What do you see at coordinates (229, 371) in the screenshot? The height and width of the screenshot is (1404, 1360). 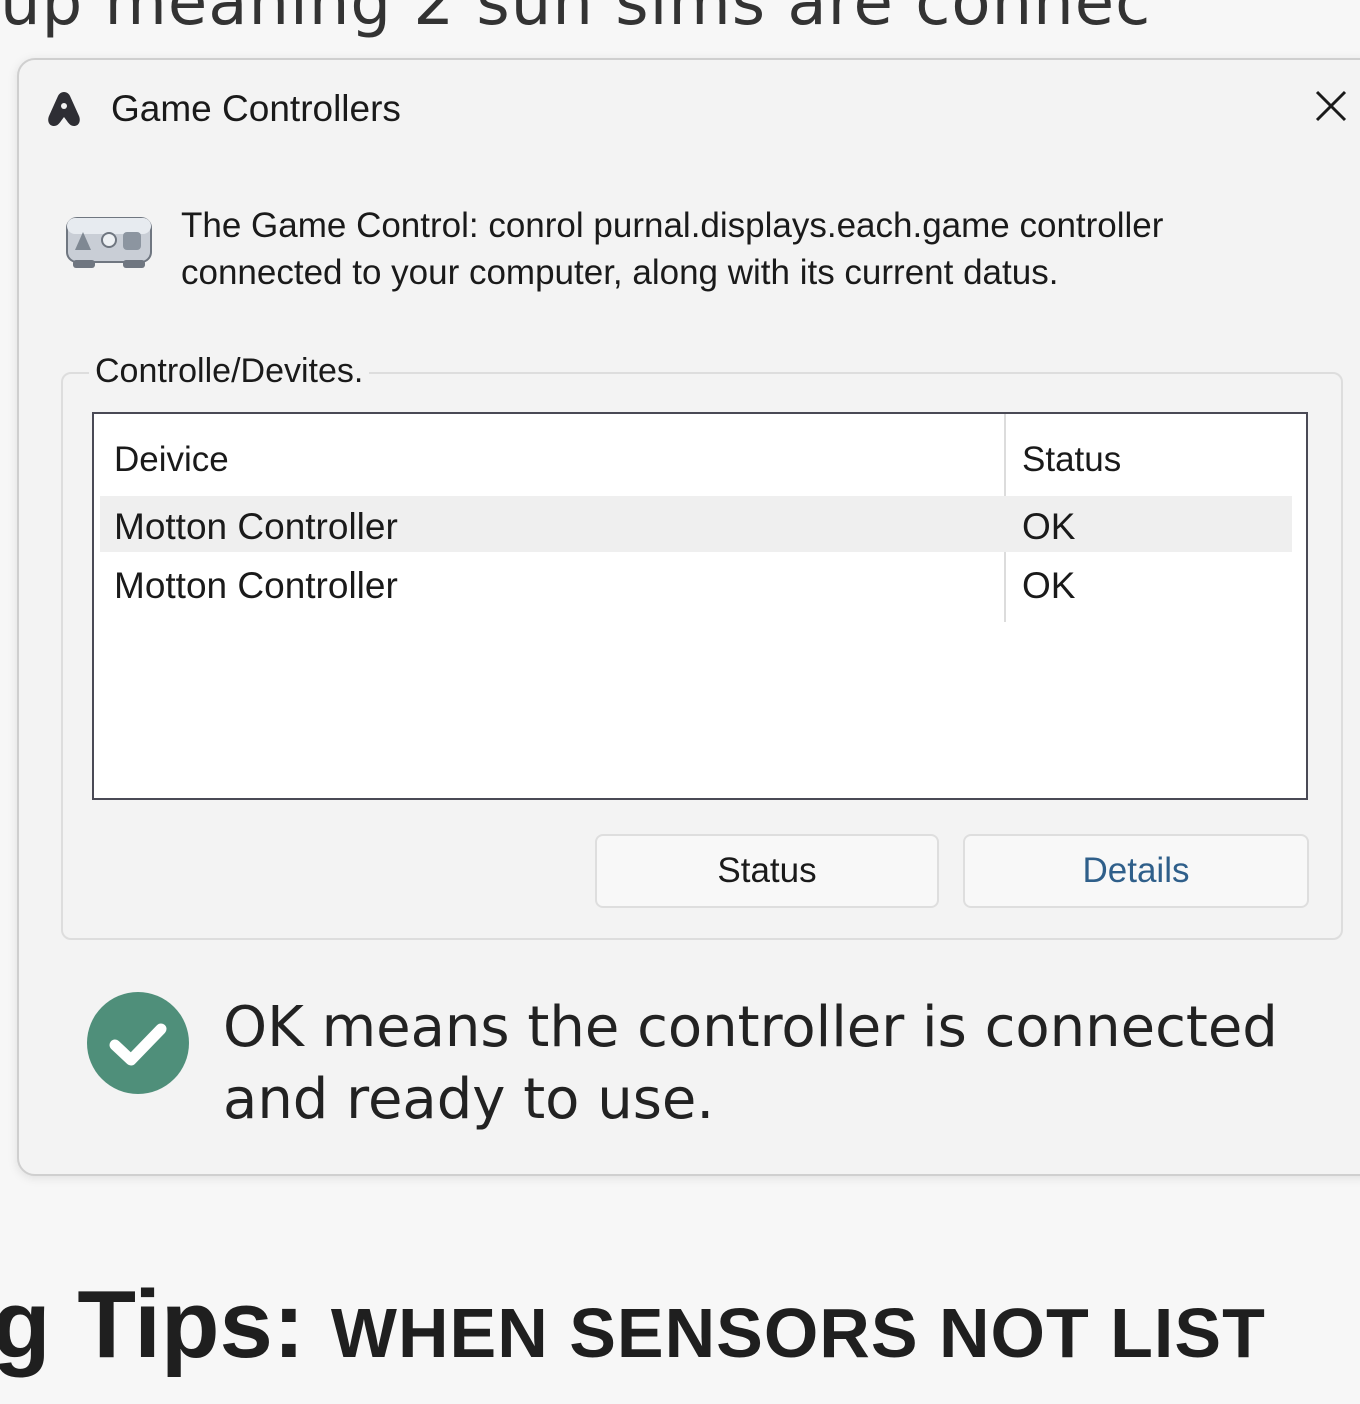 I see `group-box-label: Controlle/Devites.` at bounding box center [229, 371].